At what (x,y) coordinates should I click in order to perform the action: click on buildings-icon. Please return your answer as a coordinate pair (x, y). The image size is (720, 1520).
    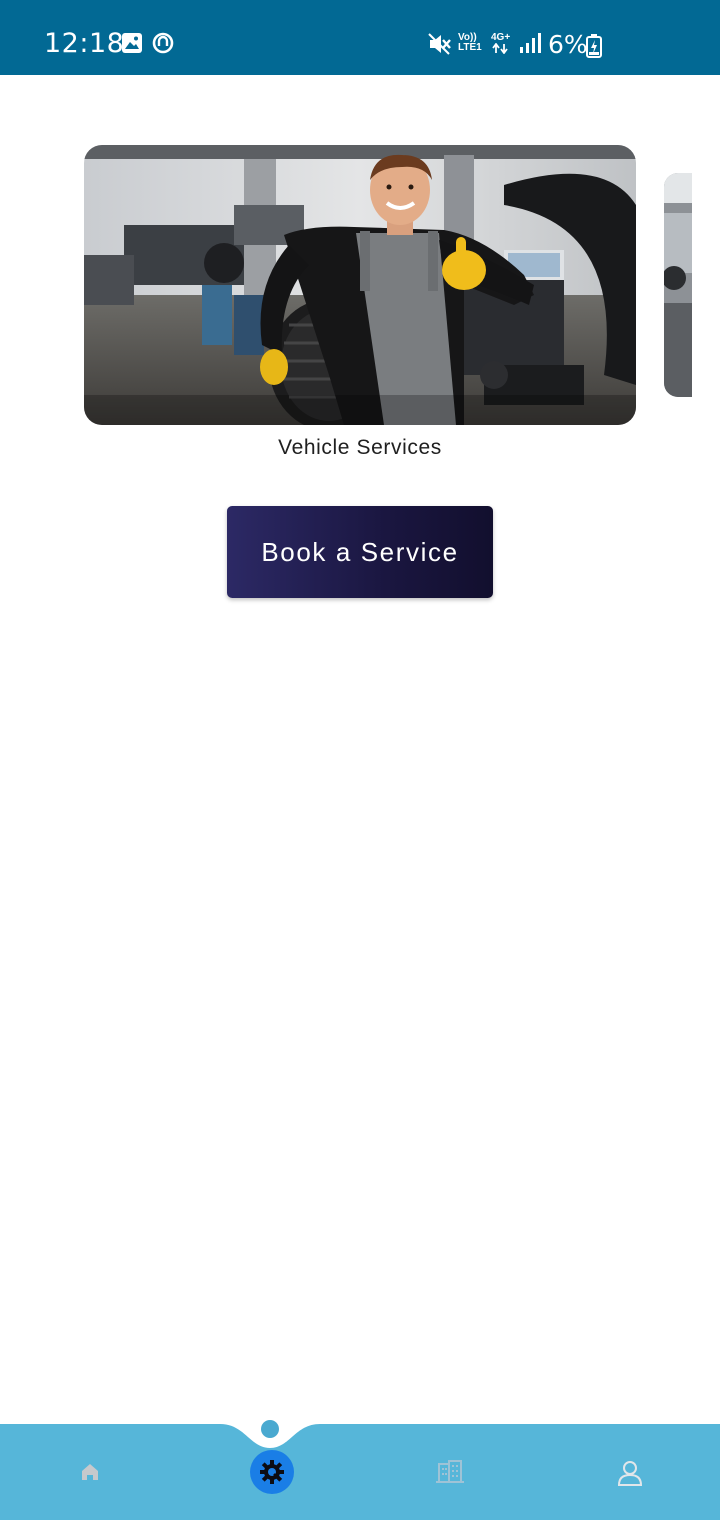
    Looking at the image, I should click on (450, 1471).